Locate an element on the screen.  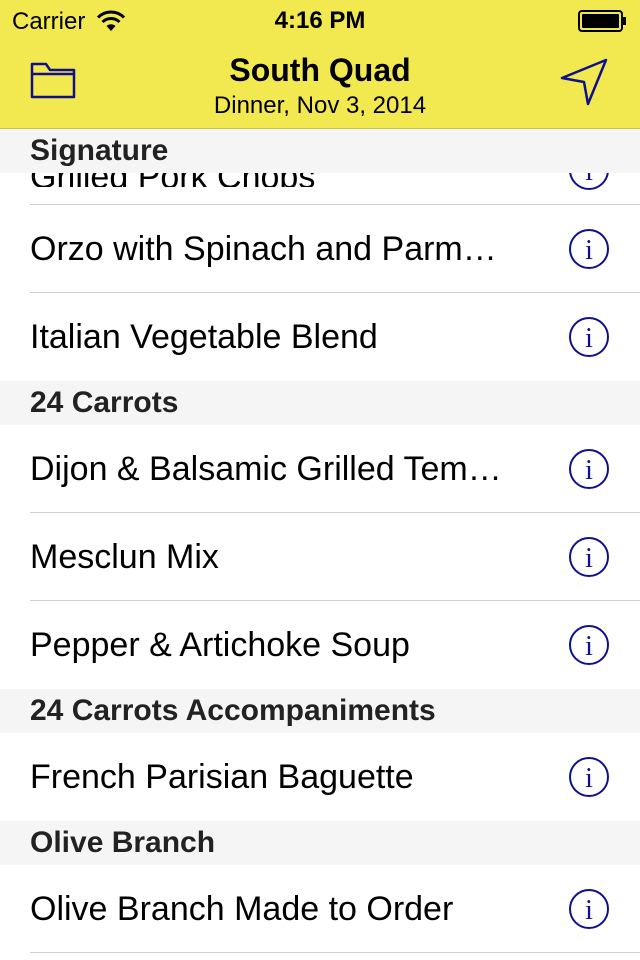
location-arrow-icon is located at coordinates (584, 82).